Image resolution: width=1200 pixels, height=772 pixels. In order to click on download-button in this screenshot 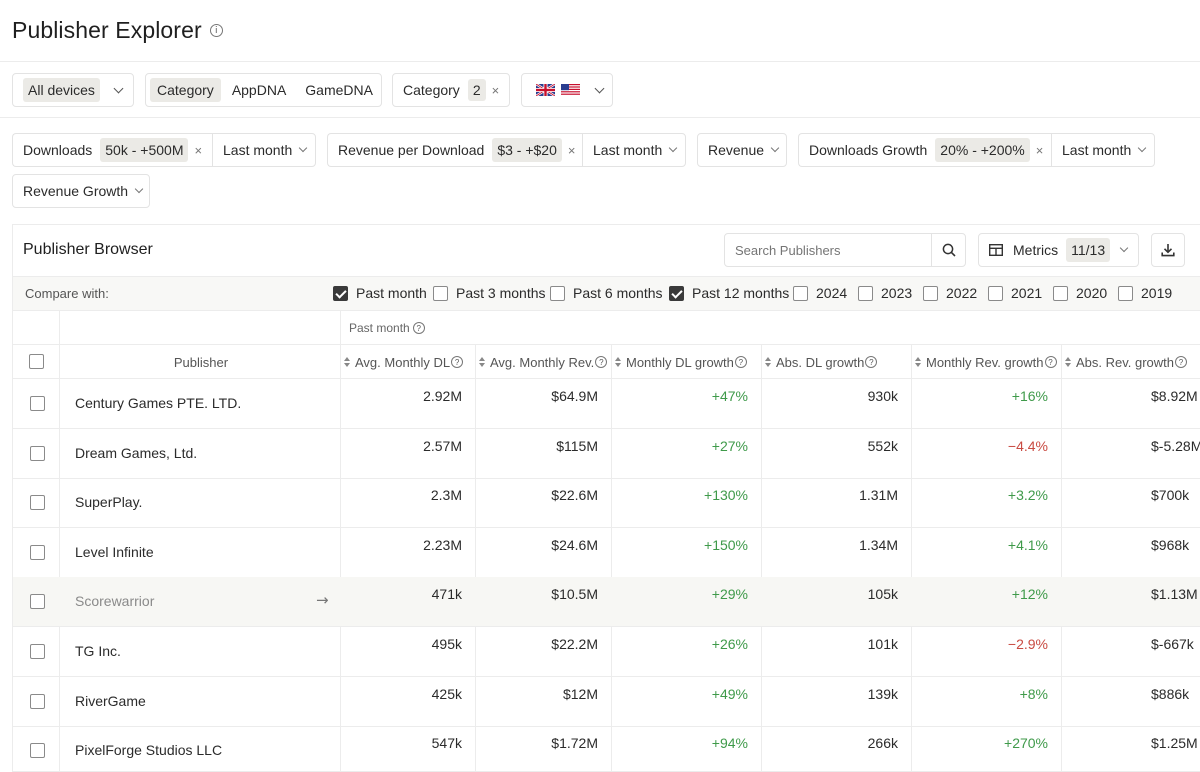, I will do `click(1168, 250)`.